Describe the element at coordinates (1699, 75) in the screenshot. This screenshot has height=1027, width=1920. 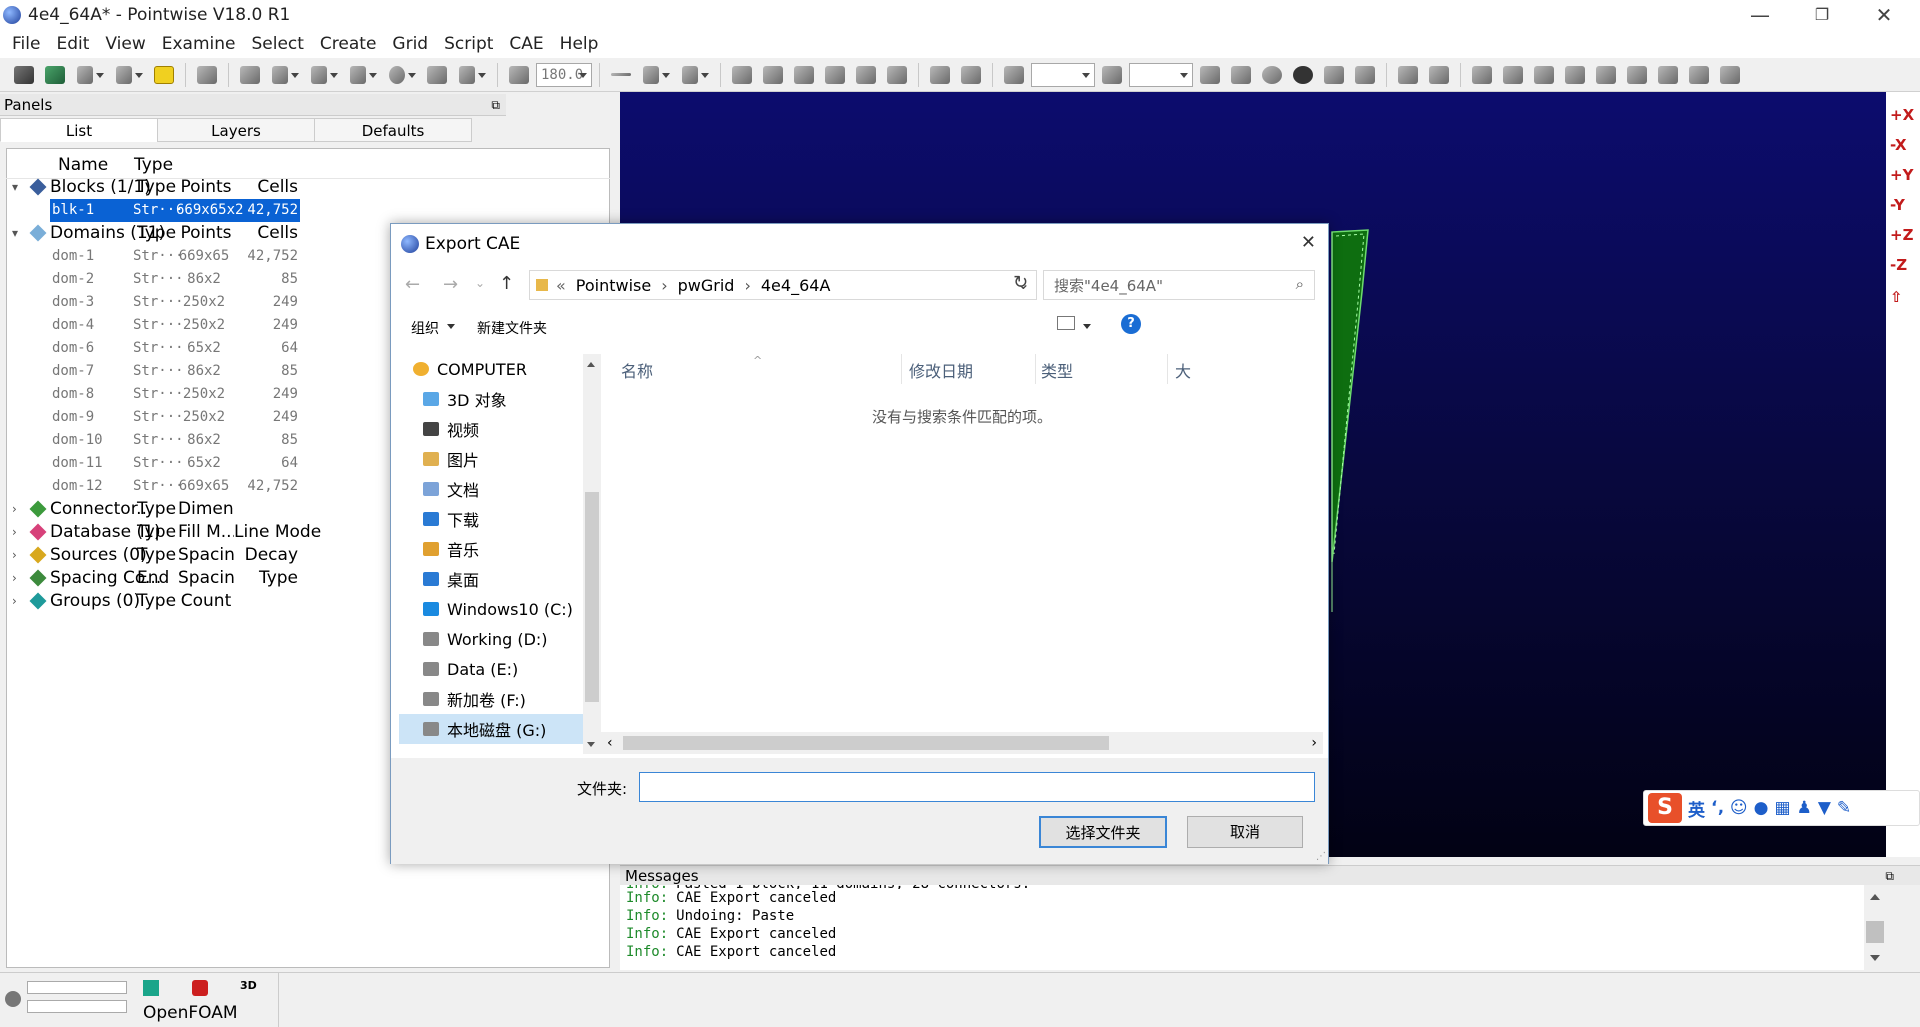
I see `scale-icon` at that location.